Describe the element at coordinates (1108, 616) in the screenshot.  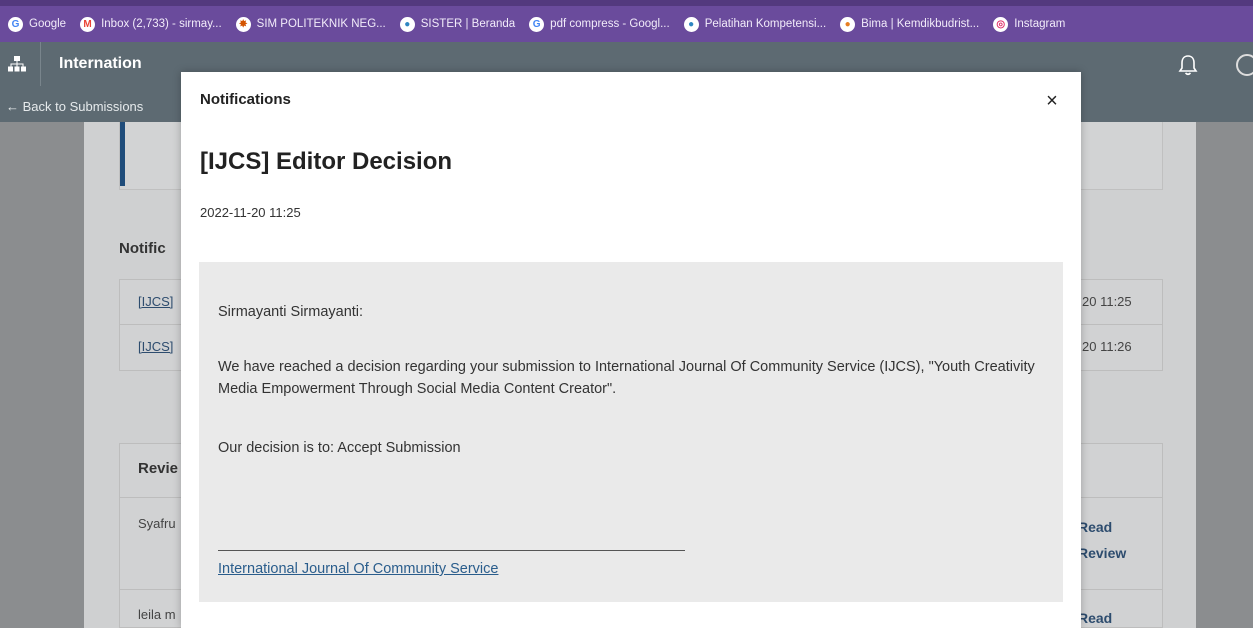
I see `read-review-link: Read` at that location.